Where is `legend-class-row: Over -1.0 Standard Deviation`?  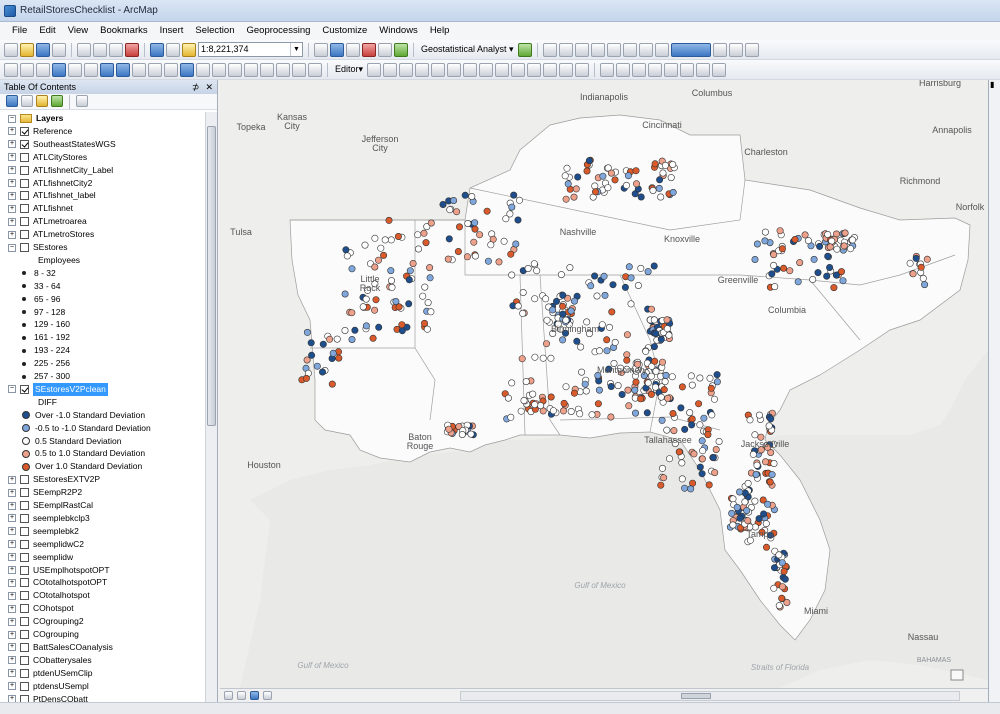 legend-class-row: Over -1.0 Standard Deviation is located at coordinates (83, 415).